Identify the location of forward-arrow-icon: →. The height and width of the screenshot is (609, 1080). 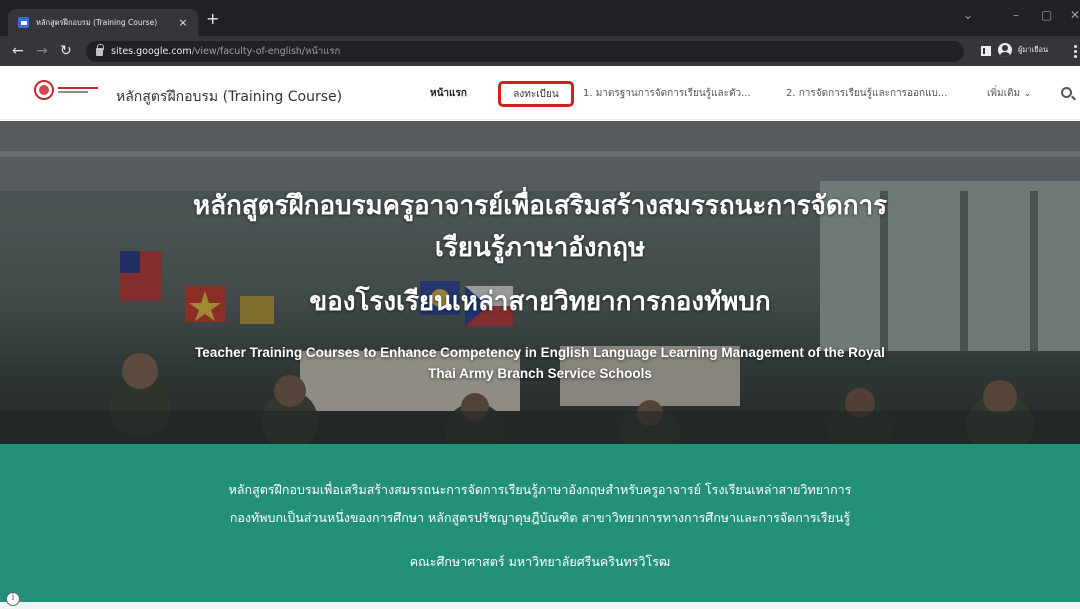
(42, 51).